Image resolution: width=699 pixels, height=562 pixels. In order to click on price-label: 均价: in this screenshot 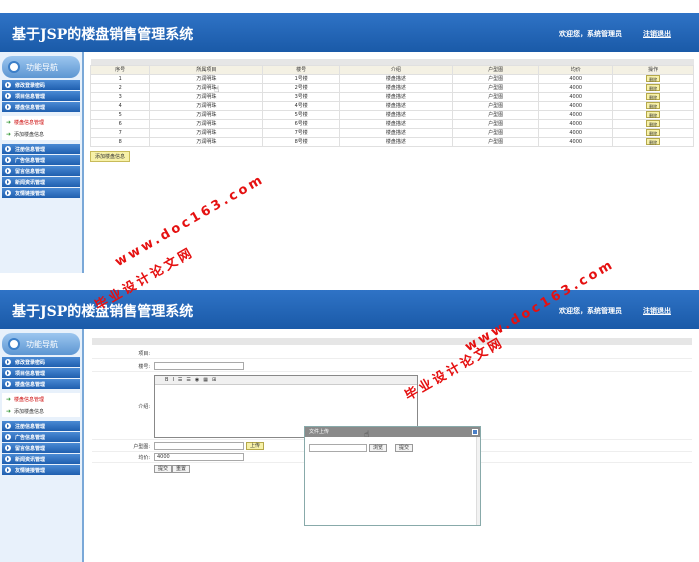, I will do `click(144, 458)`.